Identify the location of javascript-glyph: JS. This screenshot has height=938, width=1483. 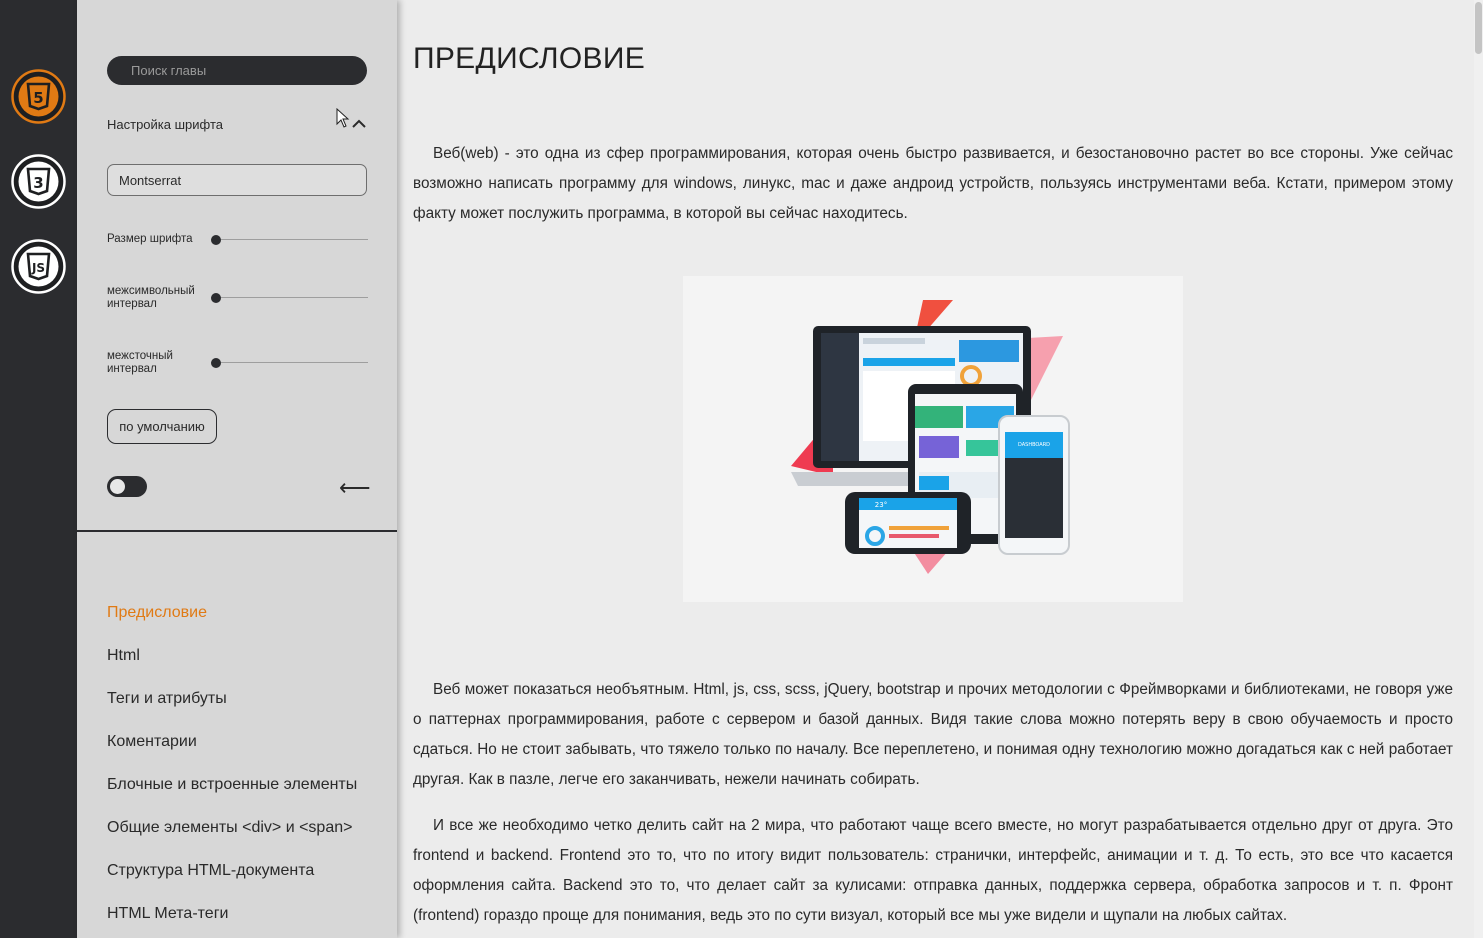
(38, 268).